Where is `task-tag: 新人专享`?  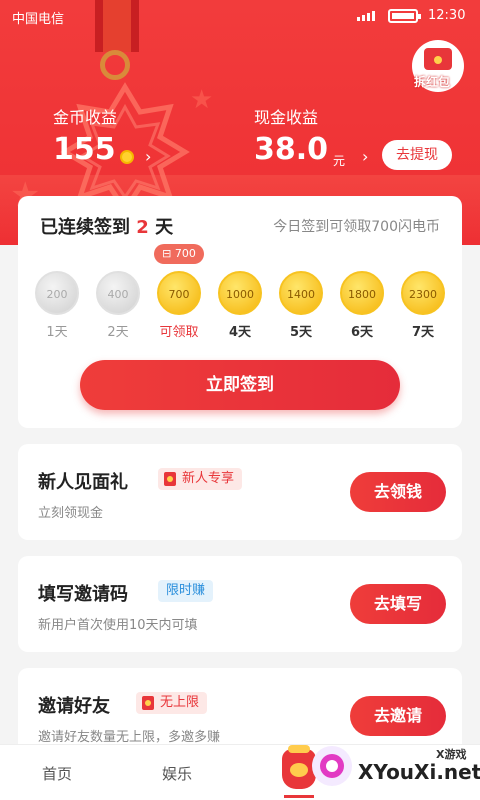
task-tag: 新人专享 is located at coordinates (200, 479).